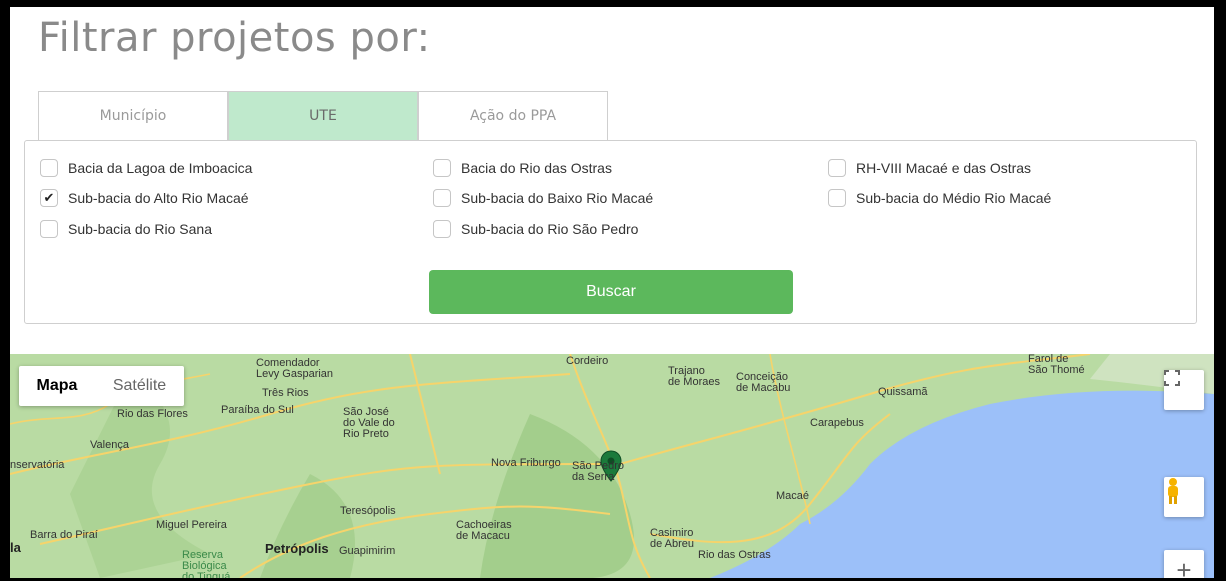 The image size is (1226, 581). Describe the element at coordinates (1184, 497) in the screenshot. I see `street-view-button` at that location.